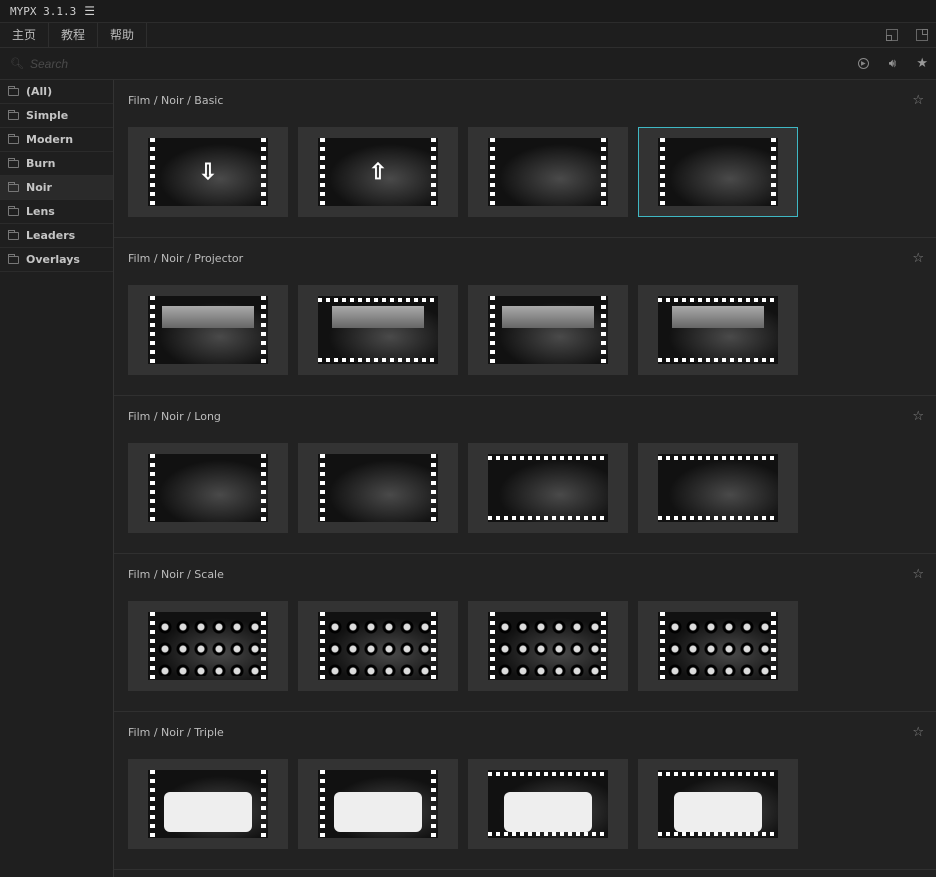 The width and height of the screenshot is (936, 877). What do you see at coordinates (186, 258) in the screenshot?
I see `section-title: Film / Noir / Projector` at bounding box center [186, 258].